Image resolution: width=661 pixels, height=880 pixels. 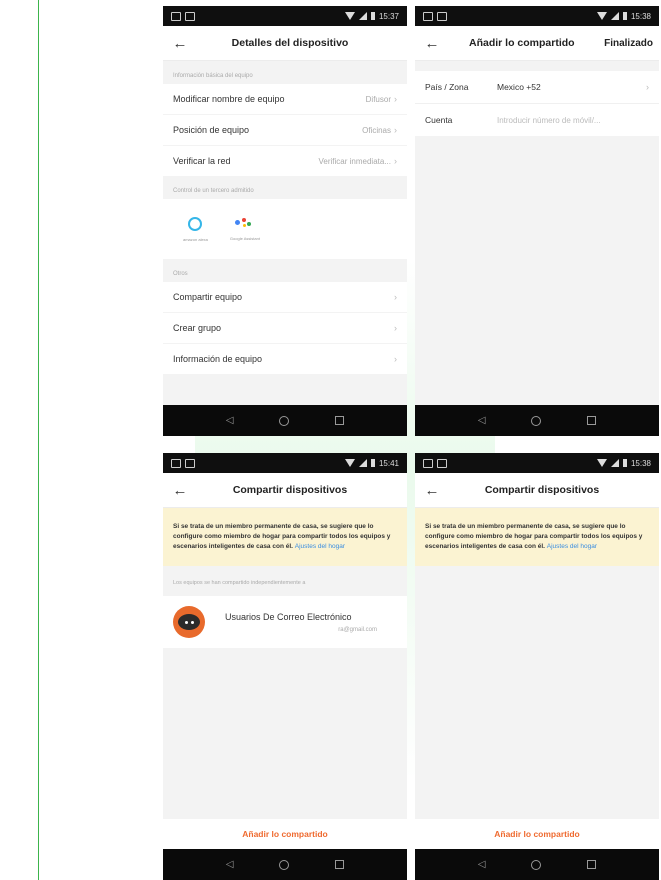 I want to click on page-title: Añadir lo compartido, so click(x=522, y=43).